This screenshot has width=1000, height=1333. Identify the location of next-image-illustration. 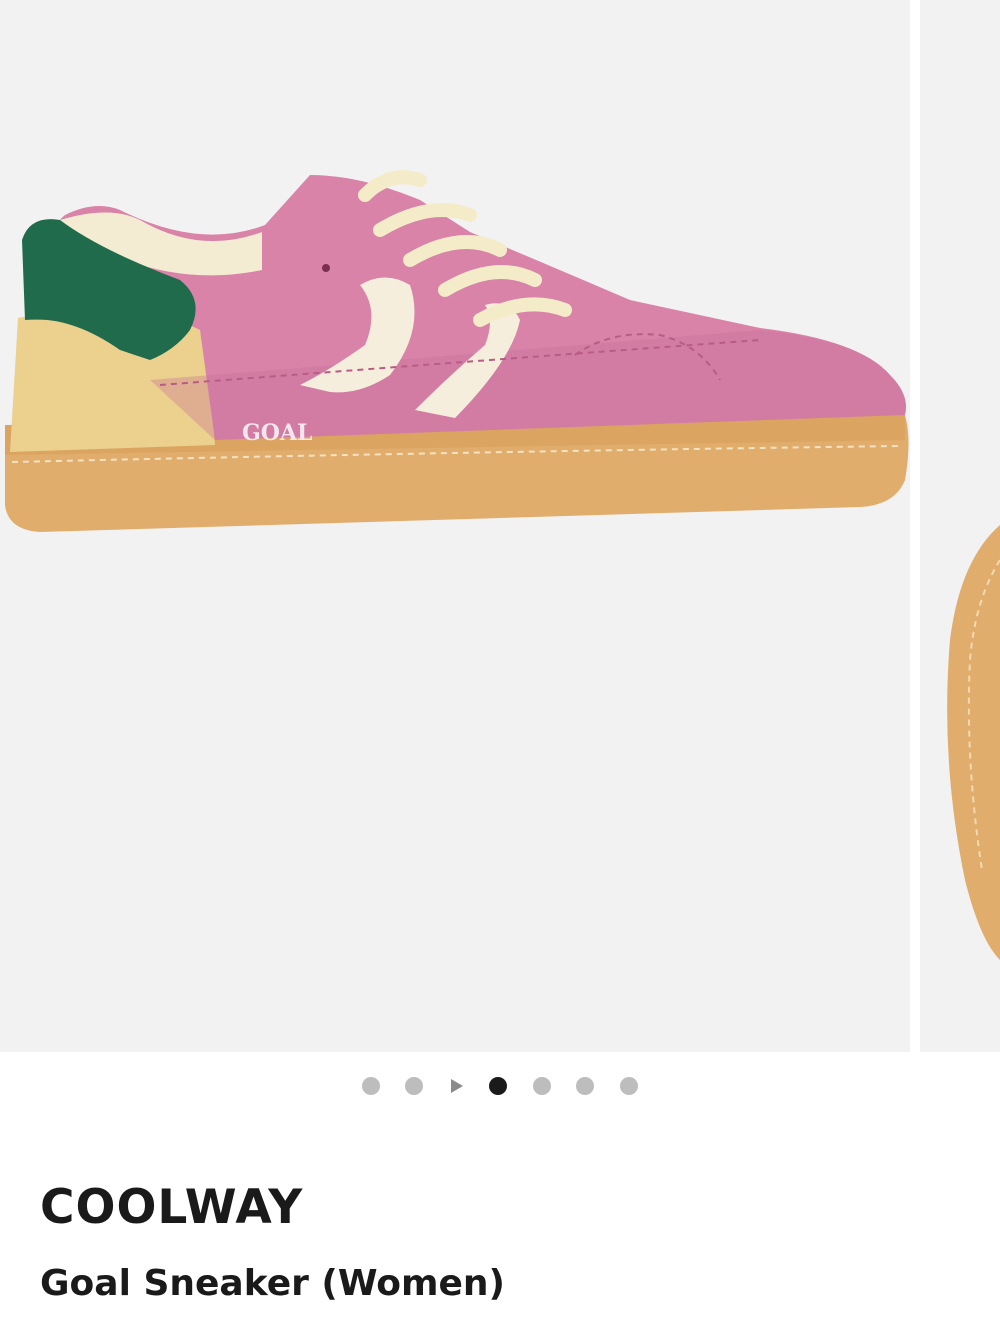
(973, 742).